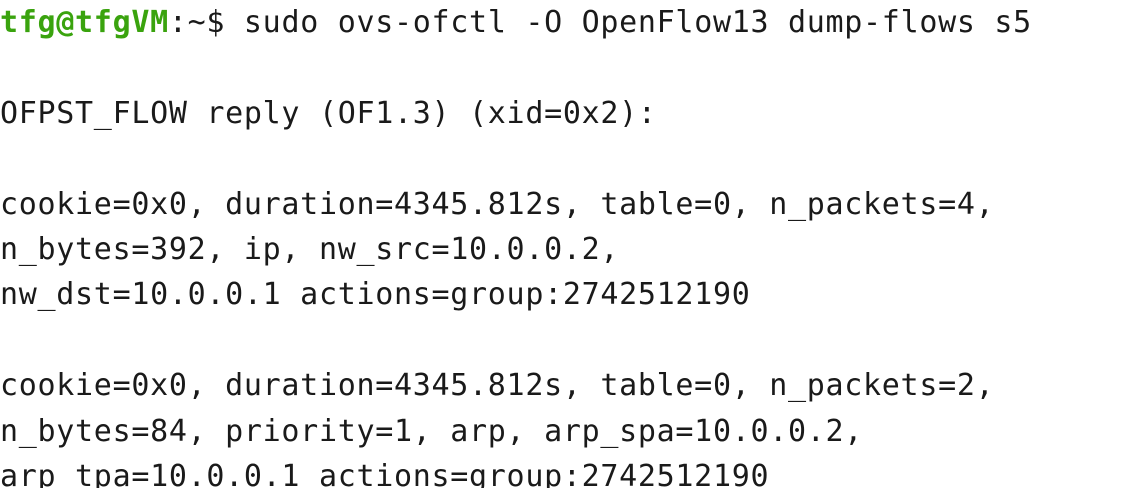 This screenshot has height=488, width=1132. What do you see at coordinates (84, 22) in the screenshot?
I see `prompt-user-host: tfg@tfgVM` at bounding box center [84, 22].